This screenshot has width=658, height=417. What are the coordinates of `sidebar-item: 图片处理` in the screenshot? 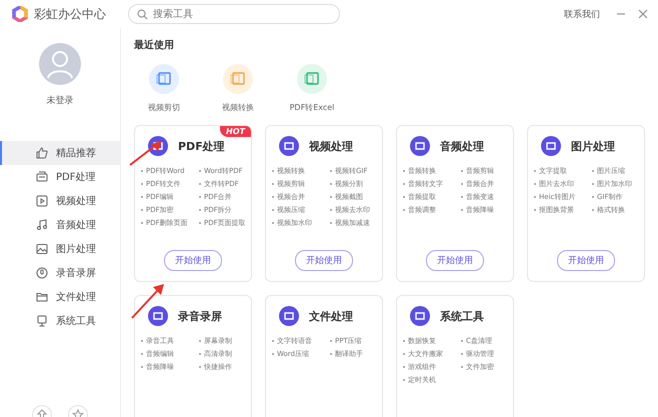 It's located at (60, 249).